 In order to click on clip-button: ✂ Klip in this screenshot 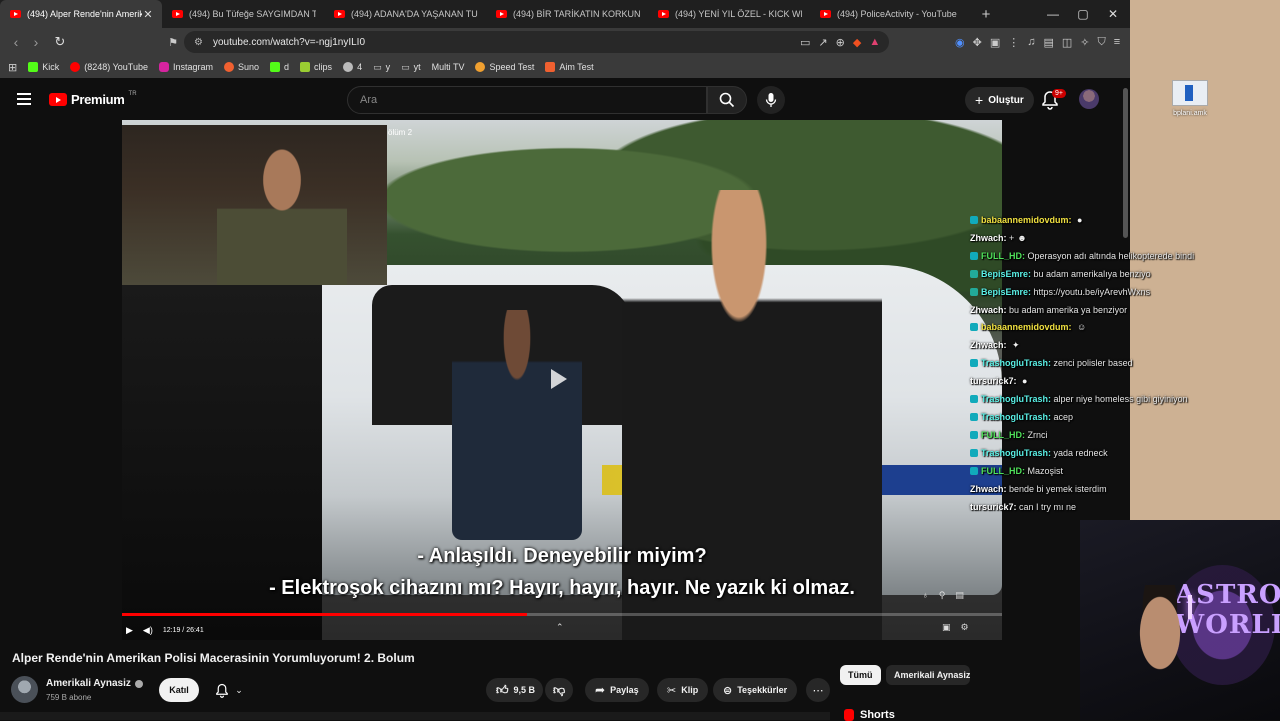, I will do `click(683, 690)`.